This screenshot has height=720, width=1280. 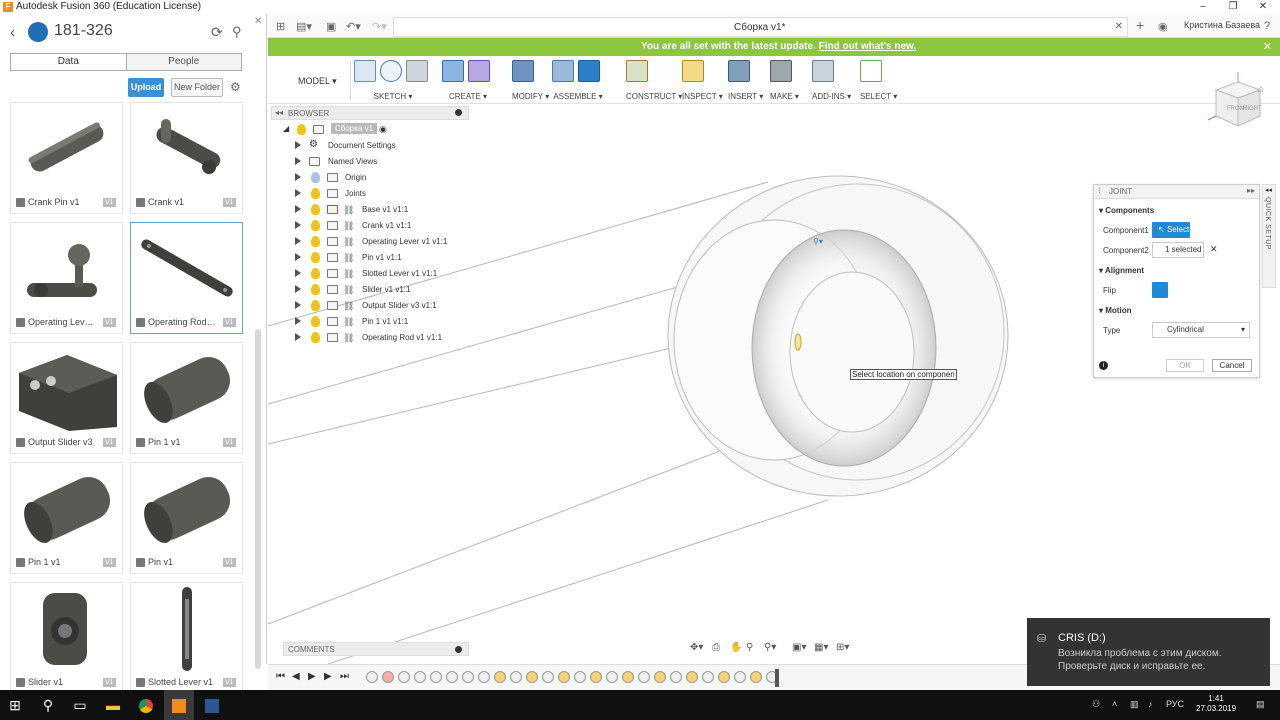 I want to click on inspect-group: INSPECT ▾, so click(x=702, y=82).